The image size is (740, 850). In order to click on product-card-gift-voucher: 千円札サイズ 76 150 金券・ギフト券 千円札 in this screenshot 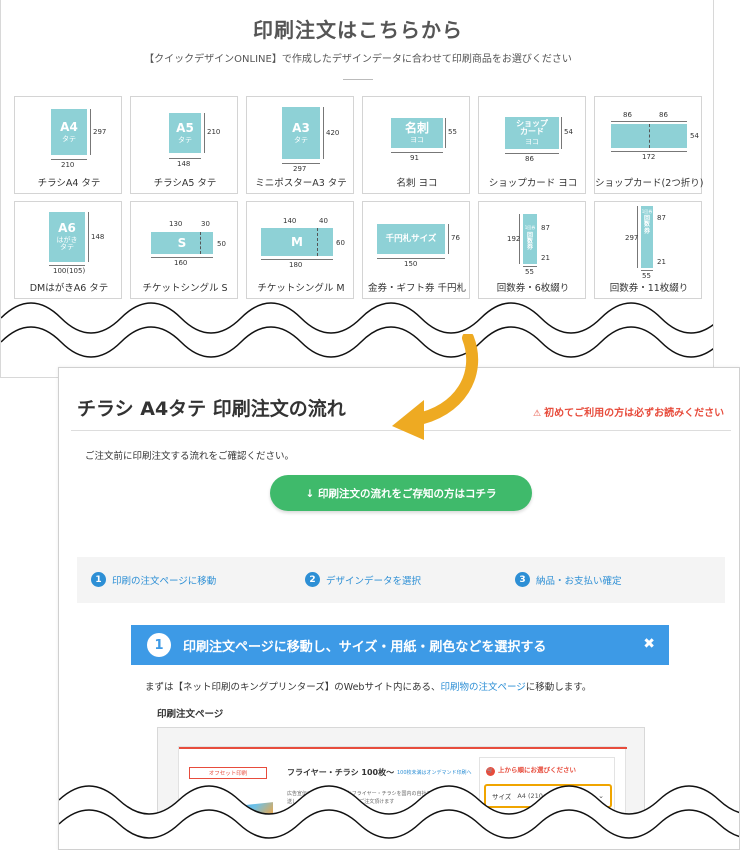, I will do `click(416, 250)`.